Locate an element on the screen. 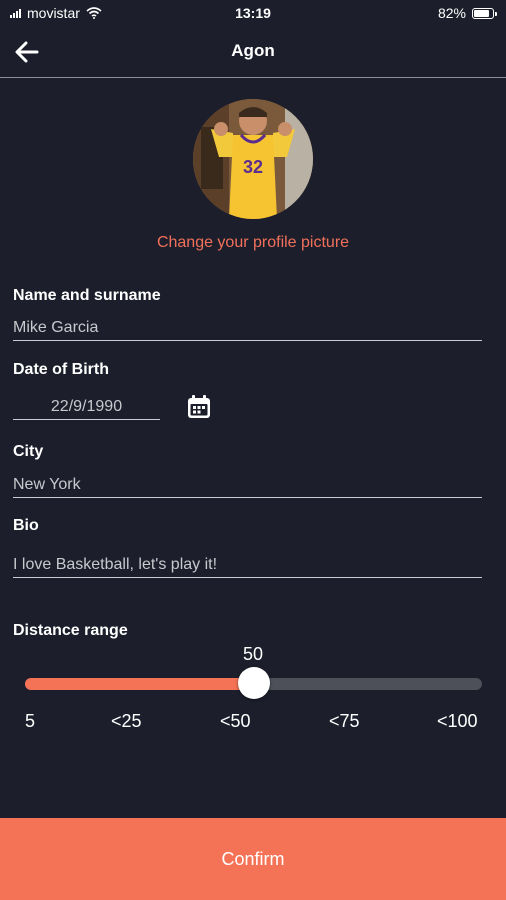  distance-slider-thumb is located at coordinates (253, 683).